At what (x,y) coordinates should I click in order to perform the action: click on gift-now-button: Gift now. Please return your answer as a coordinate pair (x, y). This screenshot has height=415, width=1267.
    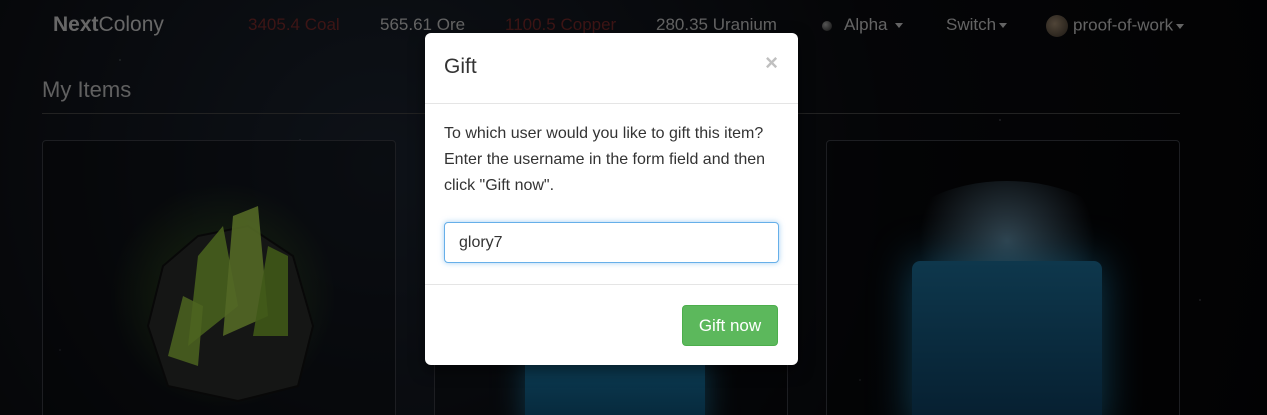
    Looking at the image, I should click on (730, 325).